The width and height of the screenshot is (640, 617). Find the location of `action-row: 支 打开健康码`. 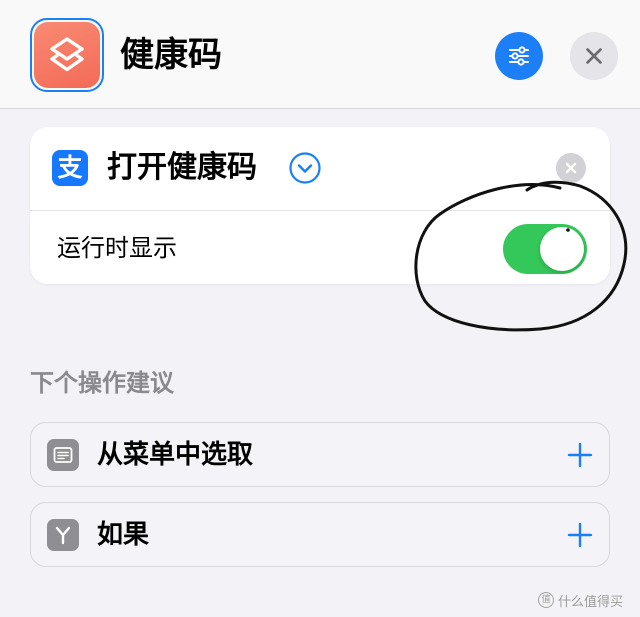

action-row: 支 打开健康码 is located at coordinates (320, 169).